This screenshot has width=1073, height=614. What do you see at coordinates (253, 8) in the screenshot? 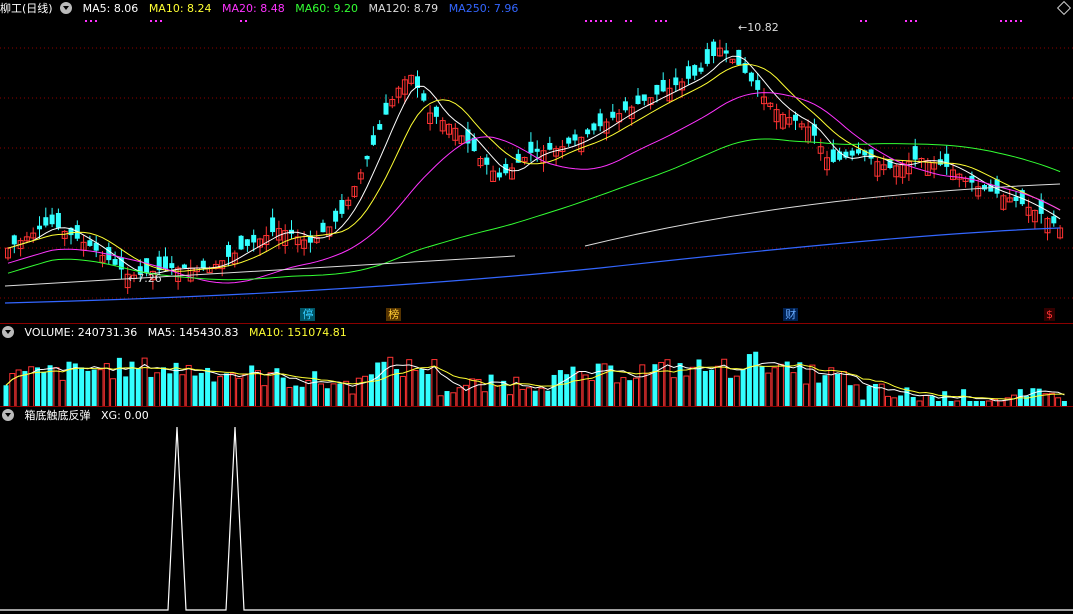
I see `ma20-legend: MA20: 8.48` at bounding box center [253, 8].